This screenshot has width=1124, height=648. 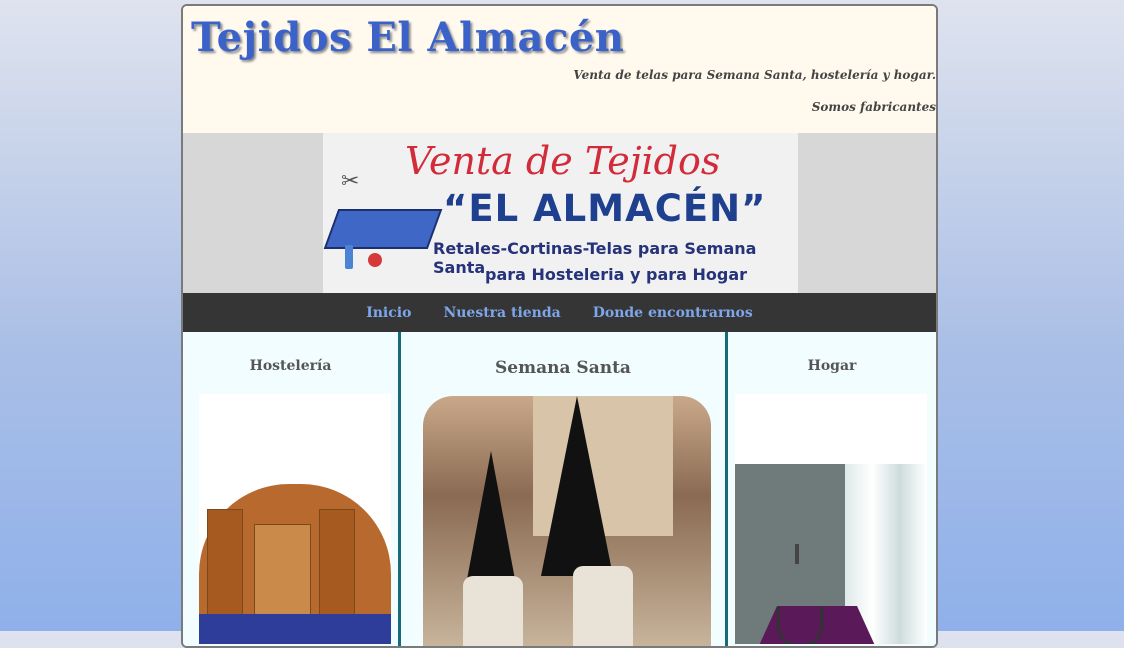 I want to click on hosteleria-photo, so click(x=295, y=519).